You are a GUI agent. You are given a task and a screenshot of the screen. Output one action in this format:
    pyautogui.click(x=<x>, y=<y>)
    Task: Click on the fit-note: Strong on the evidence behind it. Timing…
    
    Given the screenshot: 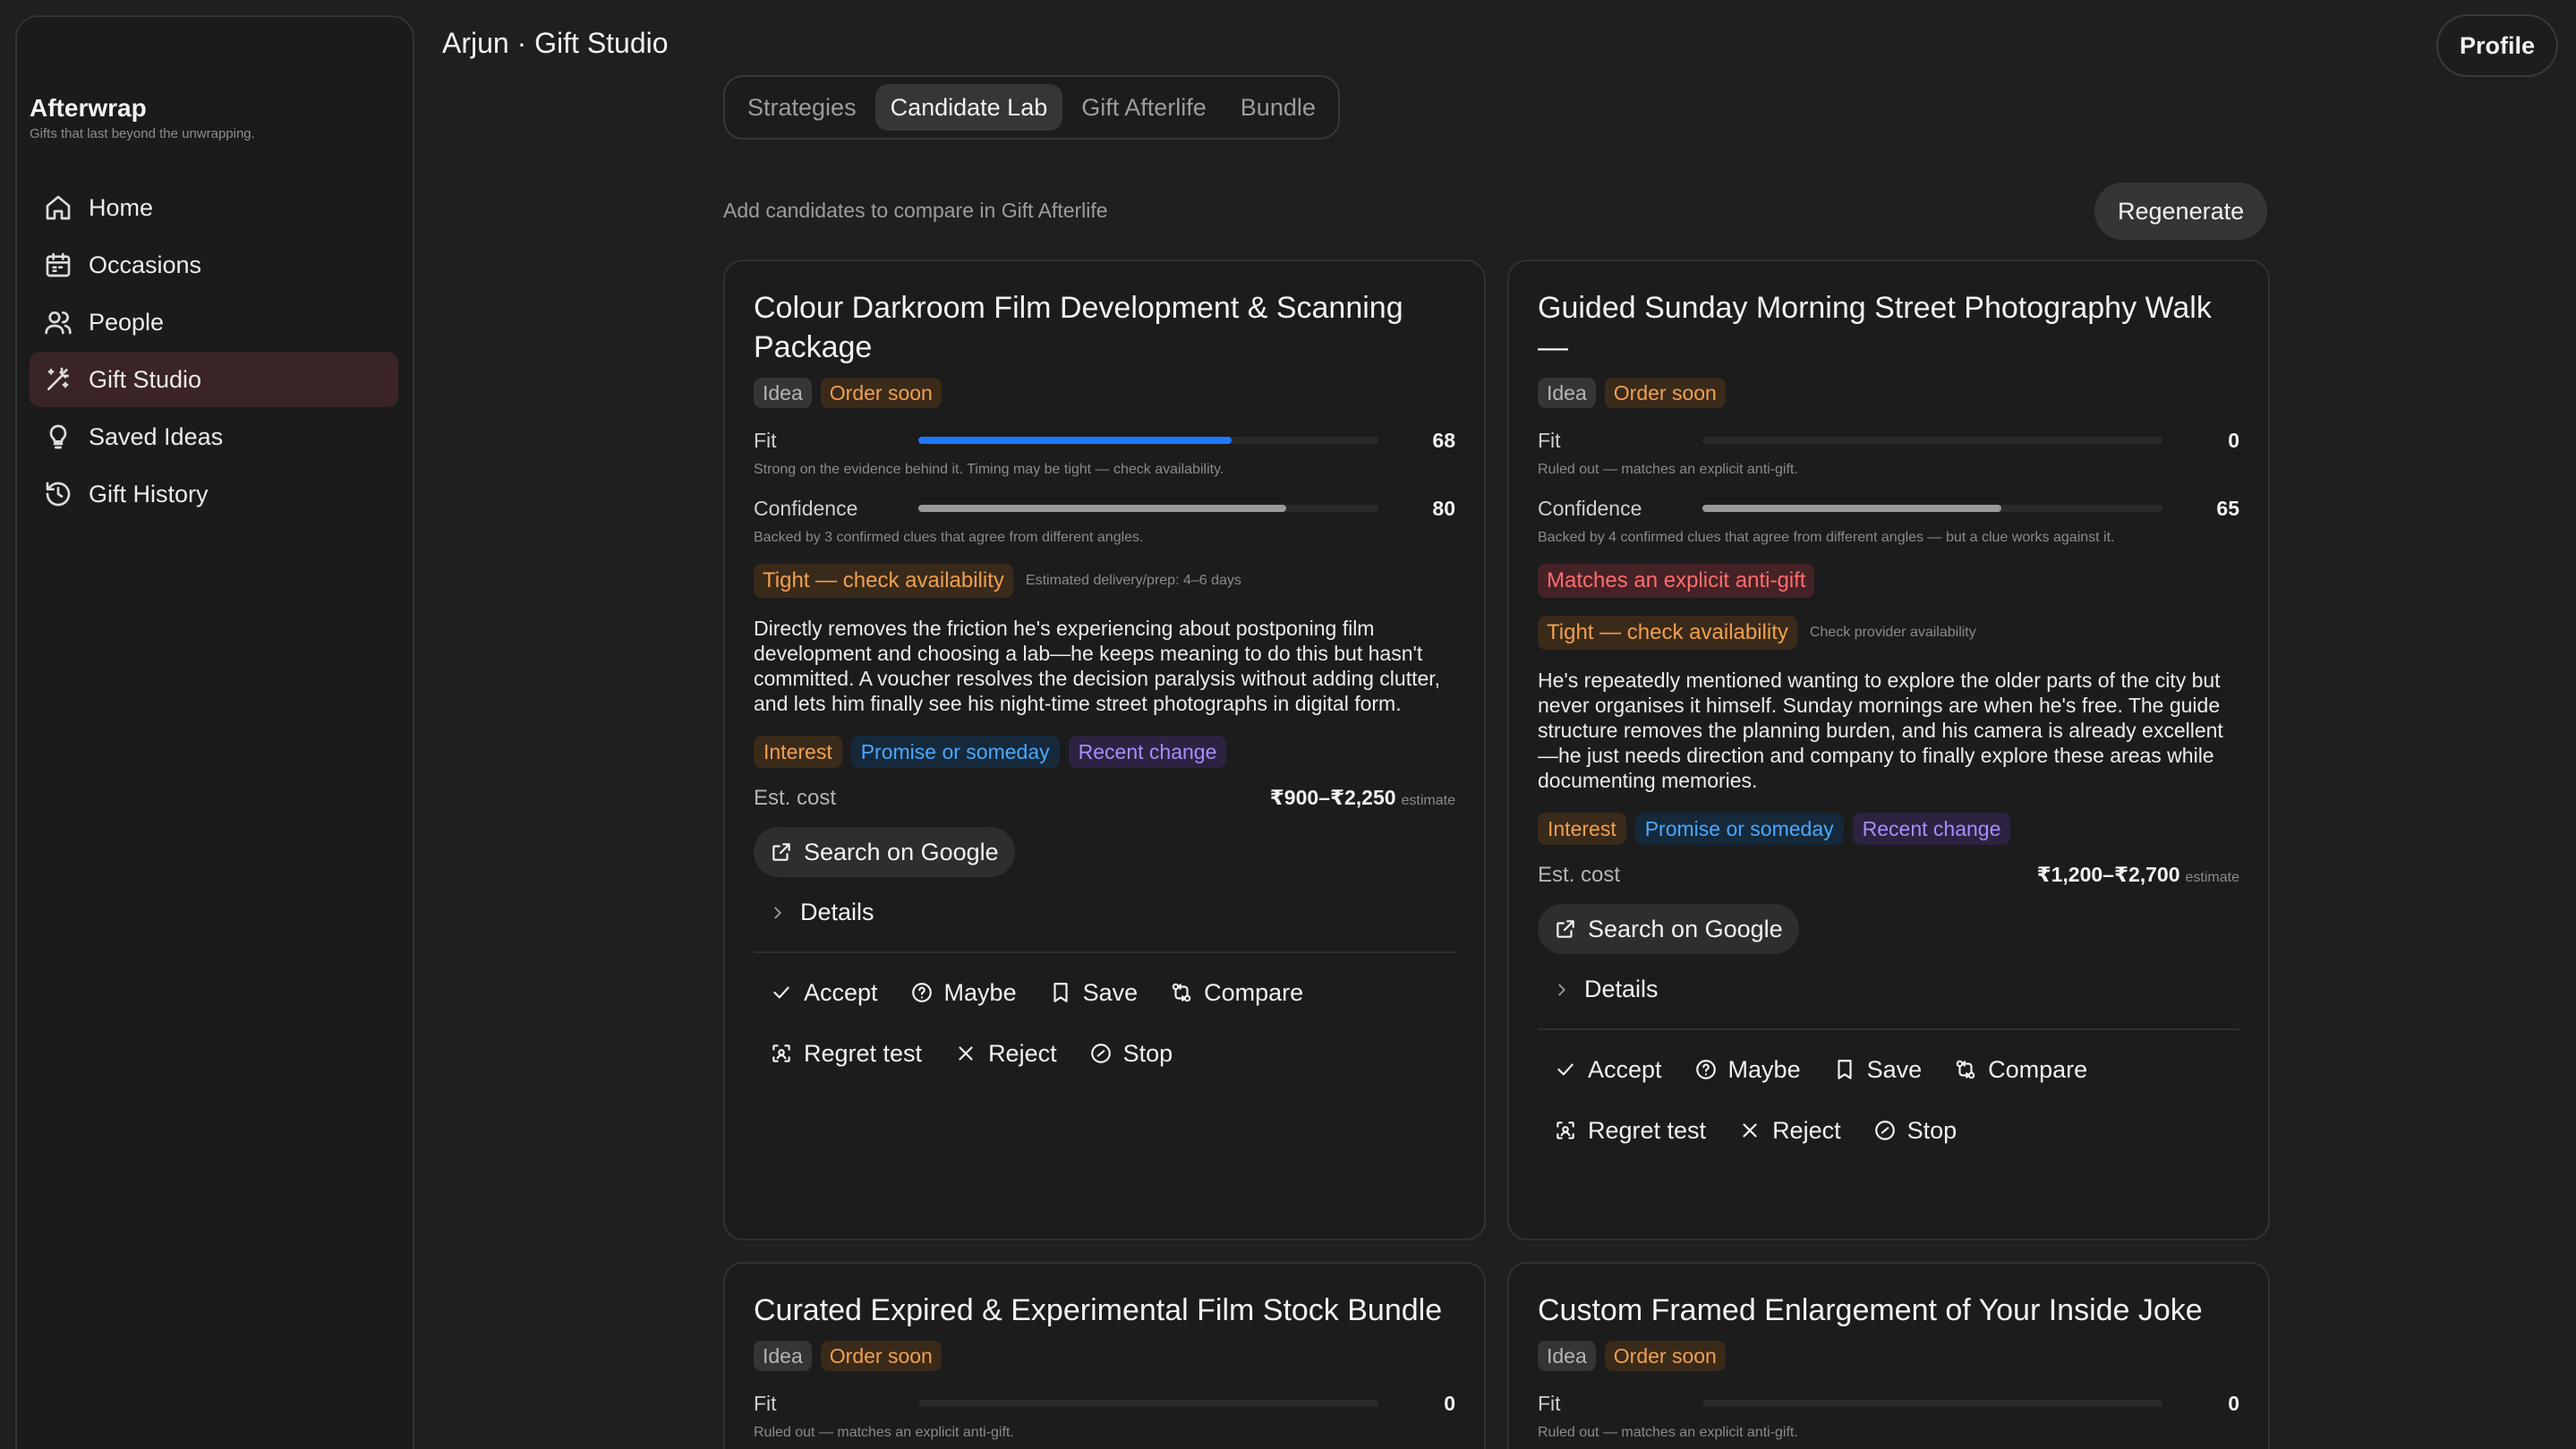 What is the action you would take?
    pyautogui.click(x=989, y=469)
    